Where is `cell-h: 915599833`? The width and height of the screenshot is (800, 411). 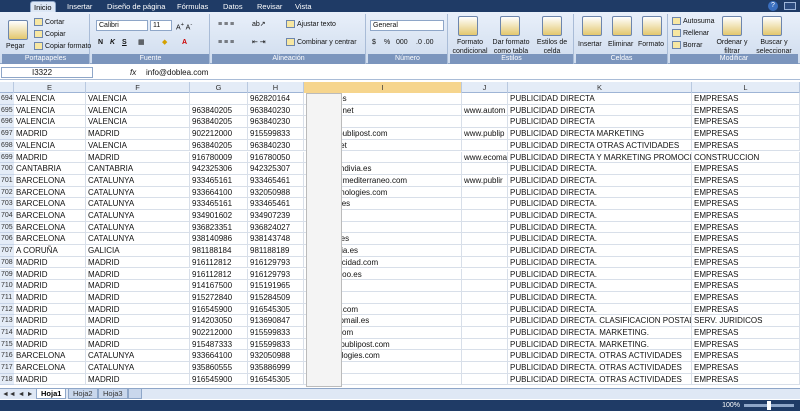 cell-h: 915599833 is located at coordinates (276, 134).